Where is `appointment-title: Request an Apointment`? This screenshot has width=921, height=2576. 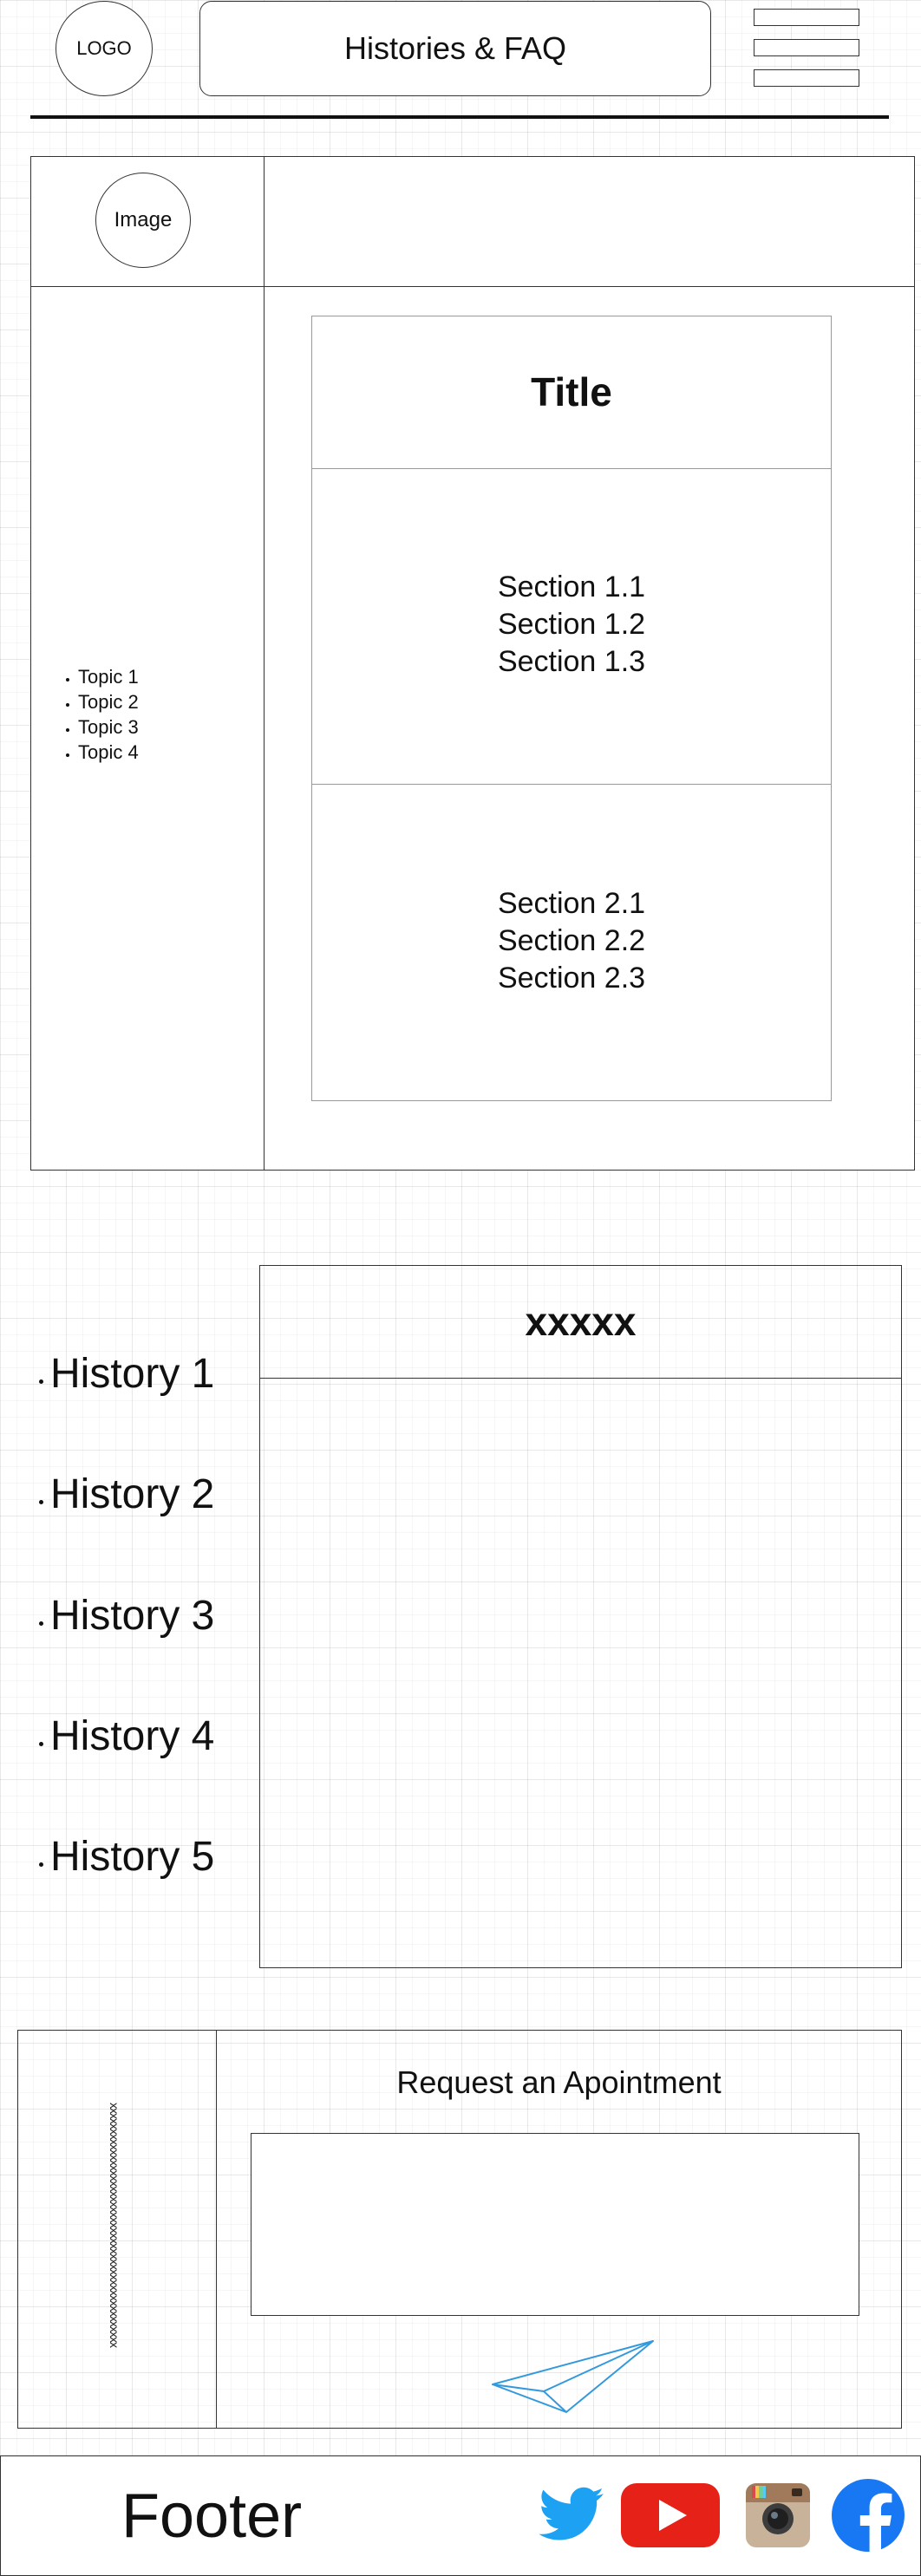
appointment-title: Request an Apointment is located at coordinates (559, 2082).